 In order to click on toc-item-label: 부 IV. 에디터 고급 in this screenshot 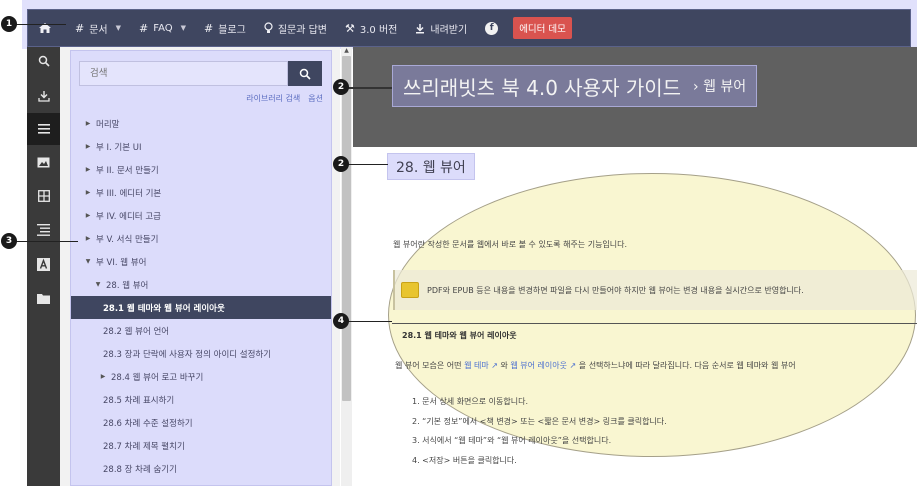, I will do `click(128, 216)`.